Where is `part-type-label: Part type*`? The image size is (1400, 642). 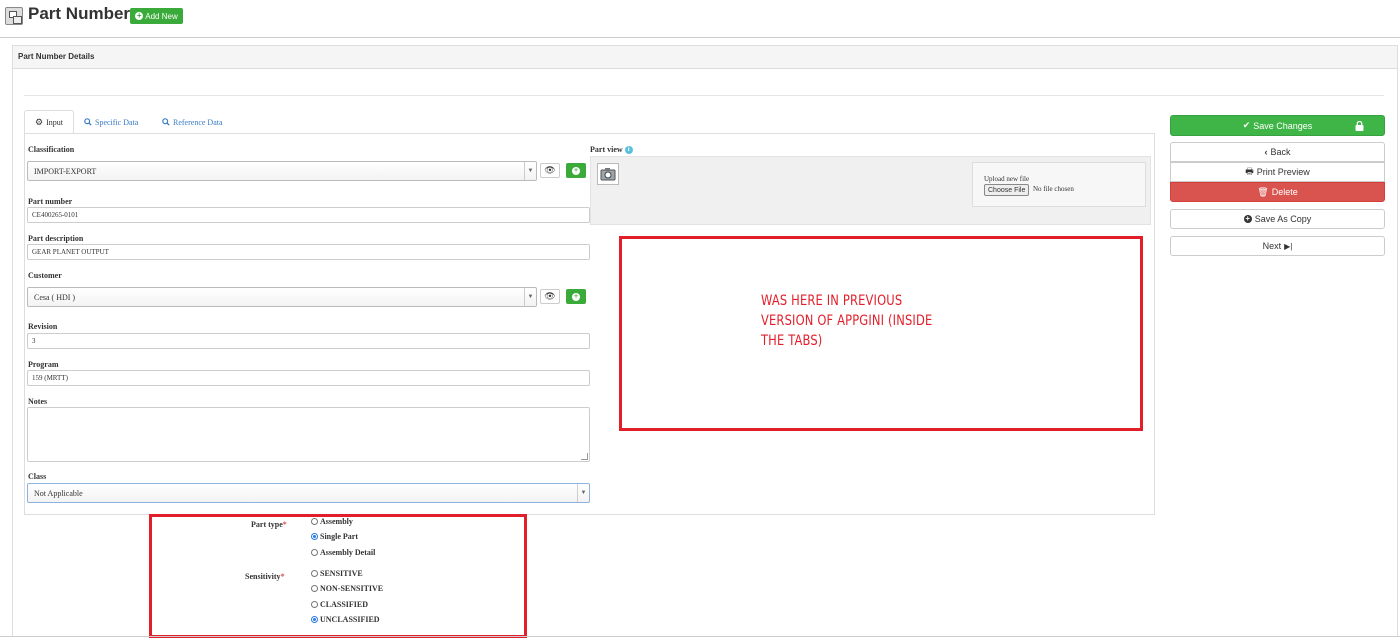 part-type-label: Part type* is located at coordinates (269, 524).